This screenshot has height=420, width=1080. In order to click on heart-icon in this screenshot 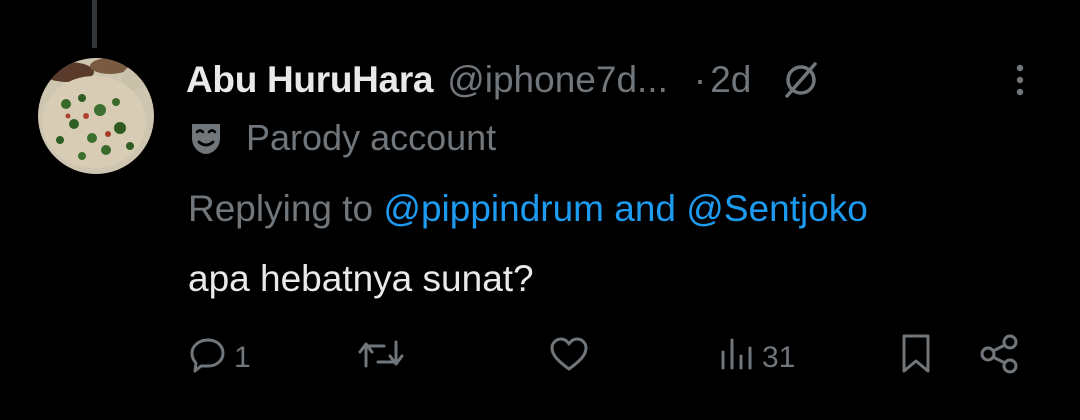, I will do `click(569, 358)`.